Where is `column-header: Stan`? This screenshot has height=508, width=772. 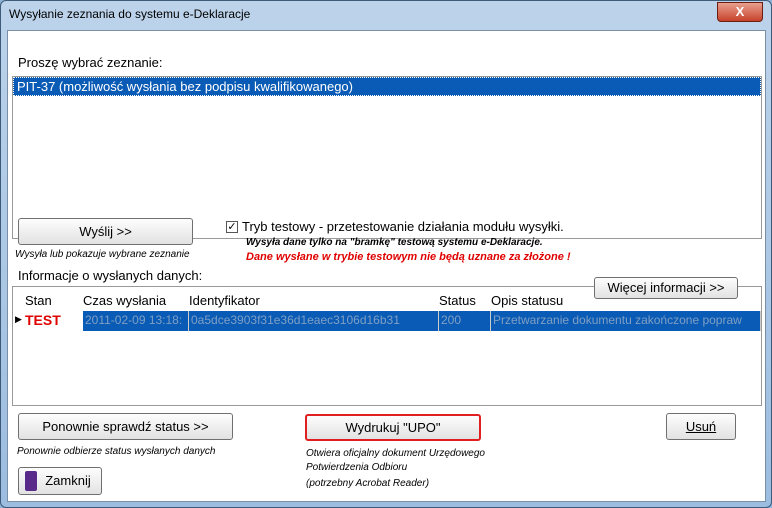
column-header: Stan is located at coordinates (38, 300).